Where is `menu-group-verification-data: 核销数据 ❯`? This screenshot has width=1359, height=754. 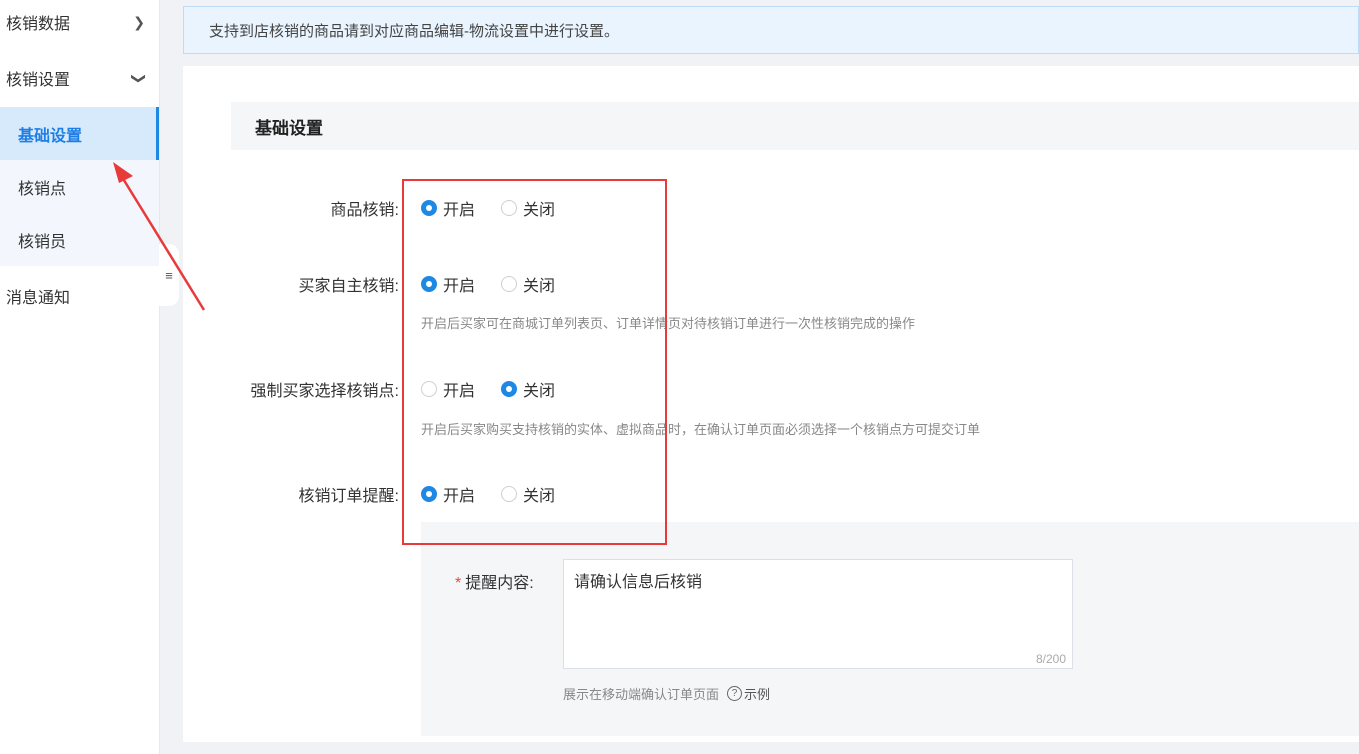
menu-group-verification-data: 核销数据 ❯ is located at coordinates (79, 25).